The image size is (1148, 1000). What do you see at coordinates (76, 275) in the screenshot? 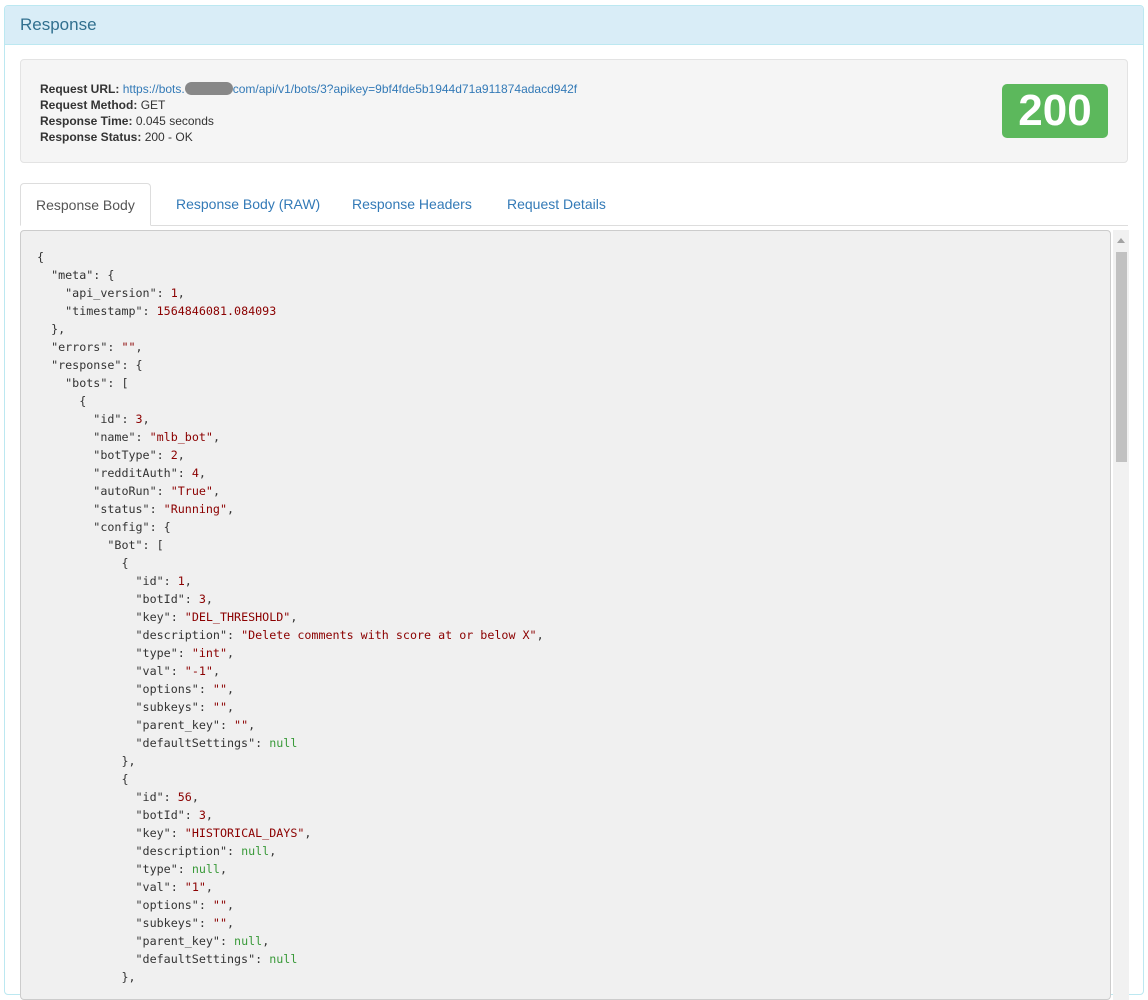
I see `code-line: "meta": {` at bounding box center [76, 275].